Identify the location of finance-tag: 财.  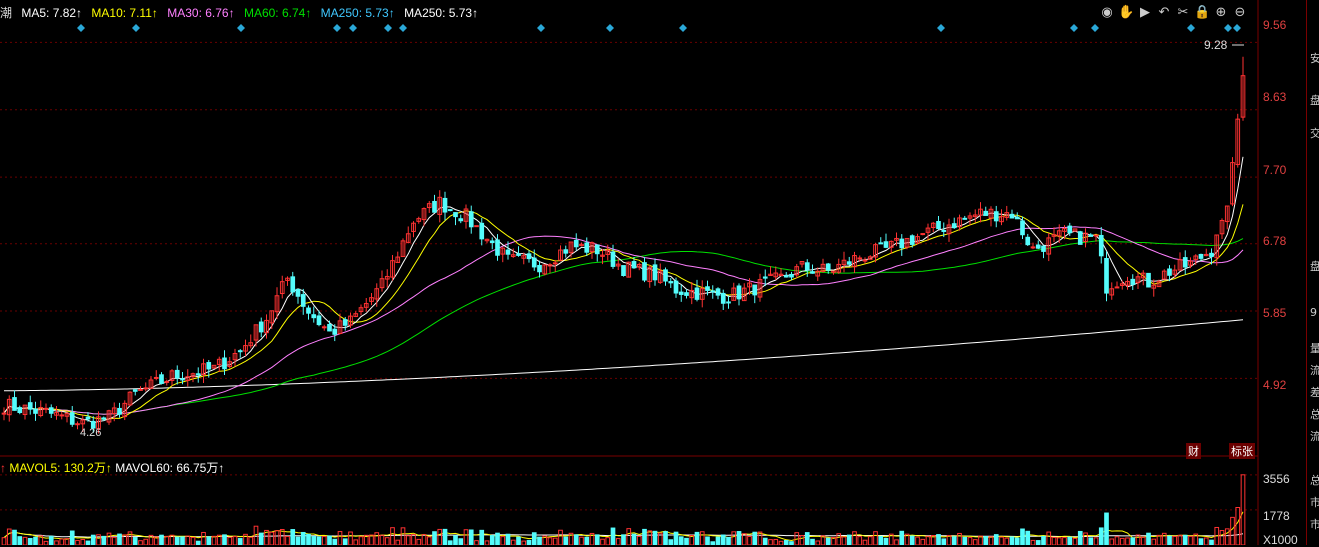
(1193, 451).